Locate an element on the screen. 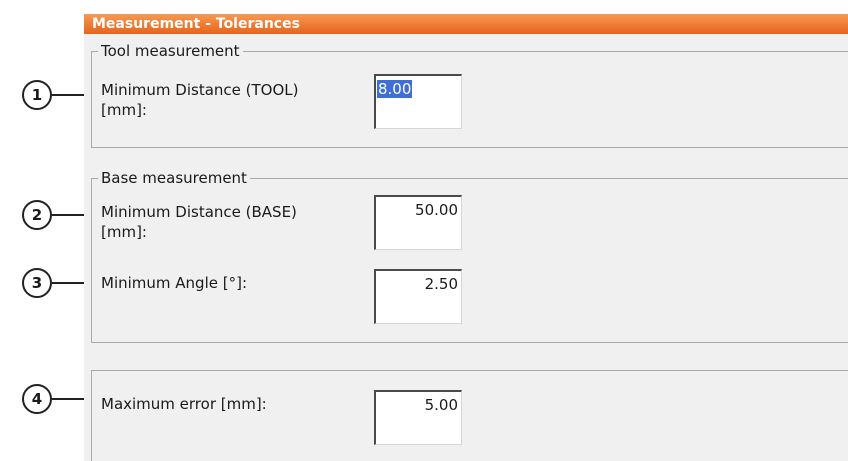 The image size is (848, 461). base-measurement-legend: Base measurement is located at coordinates (174, 178).